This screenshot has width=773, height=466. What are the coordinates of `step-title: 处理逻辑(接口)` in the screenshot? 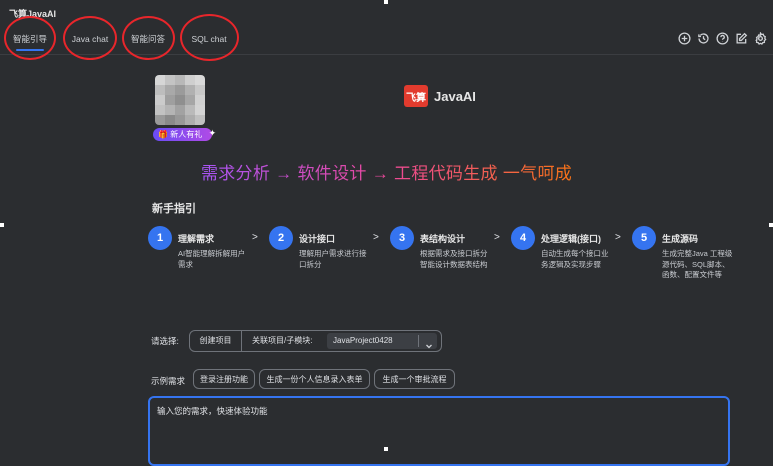 It's located at (571, 239).